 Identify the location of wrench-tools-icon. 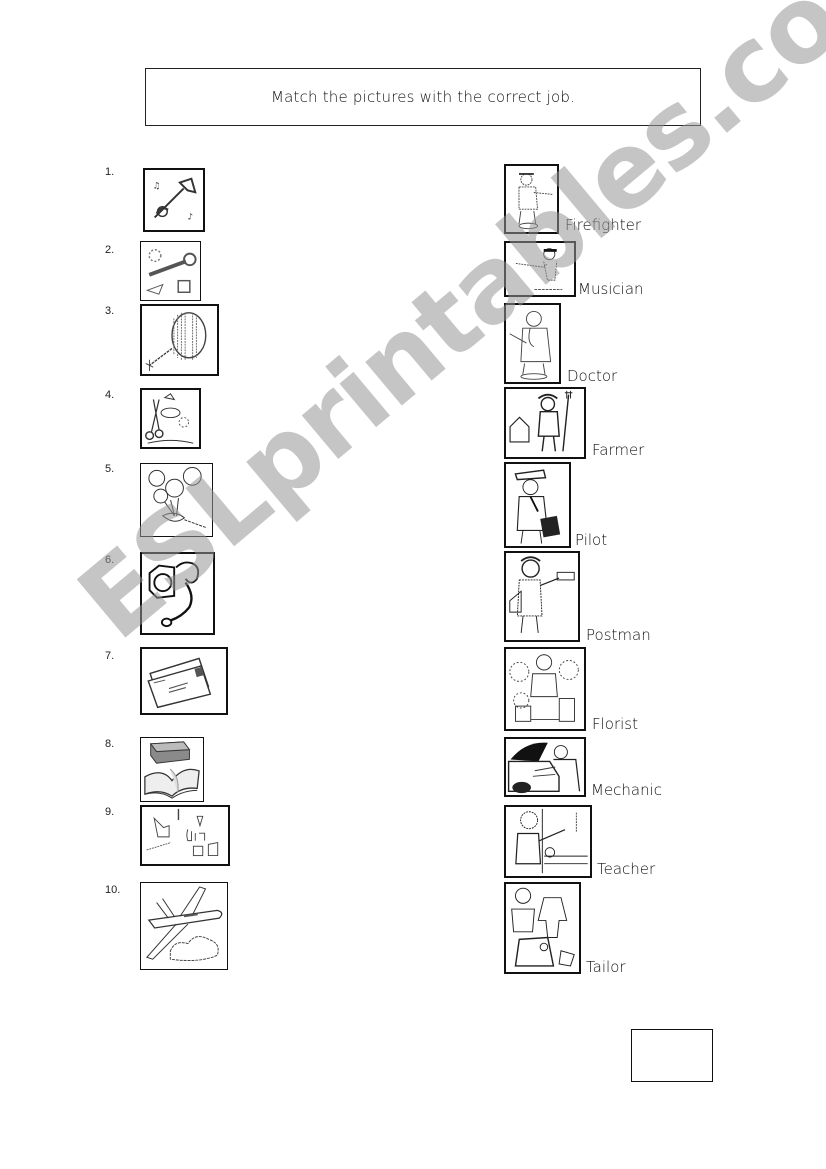
(170, 271).